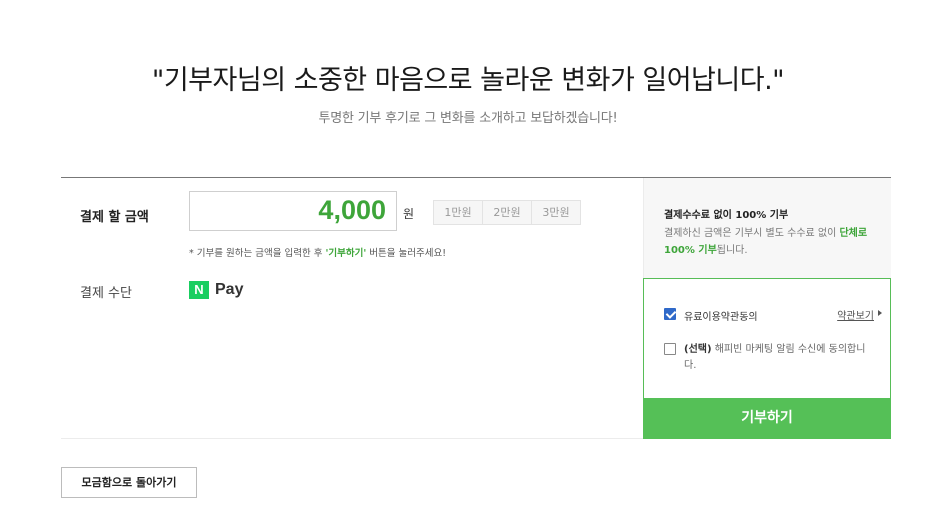 This screenshot has height=530, width=936. Describe the element at coordinates (229, 289) in the screenshot. I see `npay-logo-text: Pay` at that location.